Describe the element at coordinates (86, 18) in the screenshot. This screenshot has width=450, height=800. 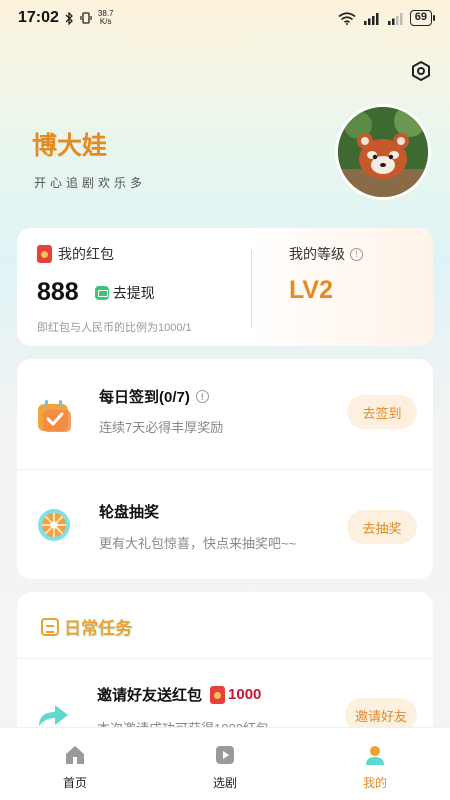
I see `vibrate-icon` at that location.